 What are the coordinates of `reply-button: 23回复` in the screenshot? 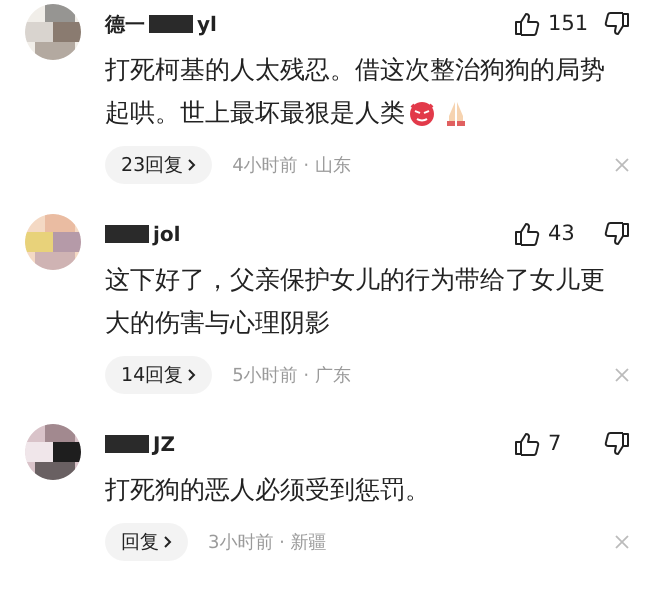 It's located at (158, 165).